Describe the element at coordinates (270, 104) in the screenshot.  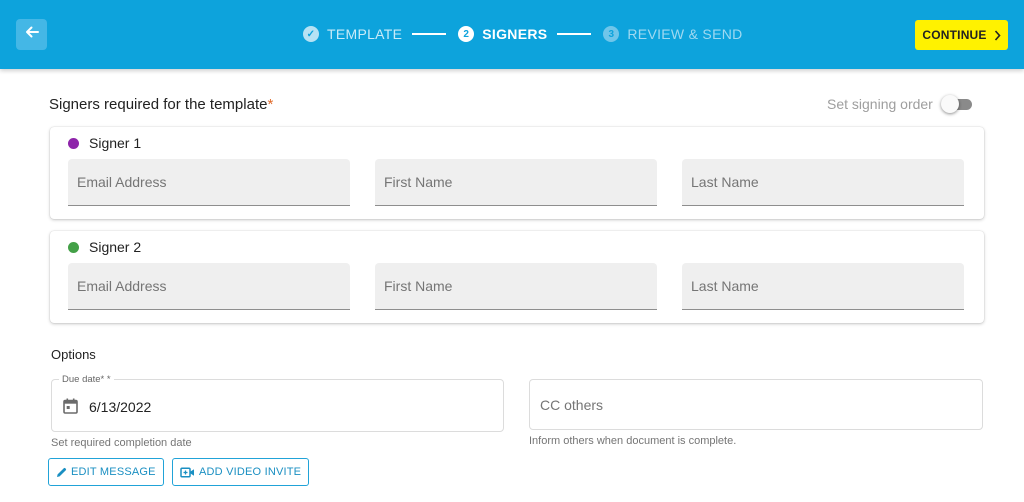
I see `required-mark: *` at that location.